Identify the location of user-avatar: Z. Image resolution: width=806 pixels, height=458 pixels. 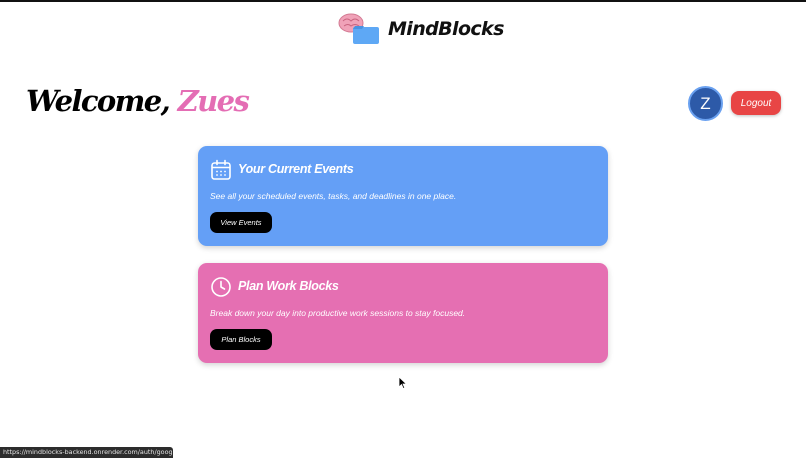
(705, 103).